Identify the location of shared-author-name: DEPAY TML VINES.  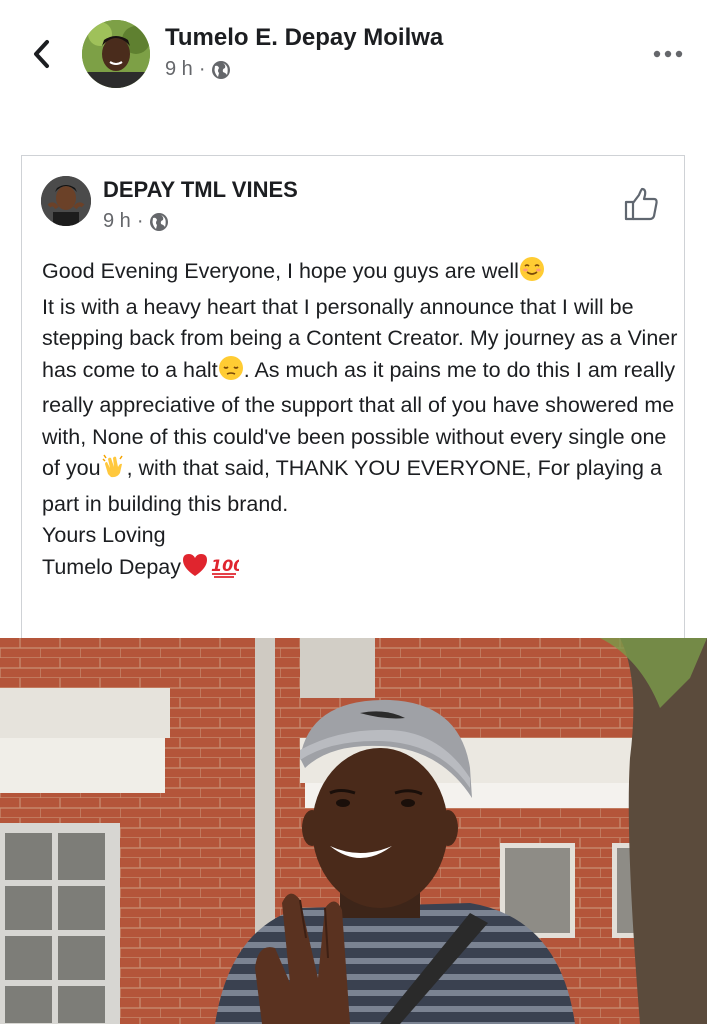
(200, 190).